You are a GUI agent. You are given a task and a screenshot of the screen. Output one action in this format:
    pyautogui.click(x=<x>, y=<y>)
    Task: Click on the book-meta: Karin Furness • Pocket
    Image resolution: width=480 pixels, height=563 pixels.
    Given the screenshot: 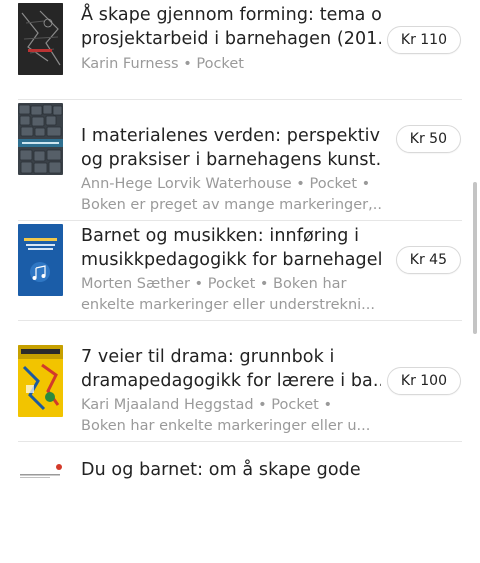 What is the action you would take?
    pyautogui.click(x=231, y=64)
    